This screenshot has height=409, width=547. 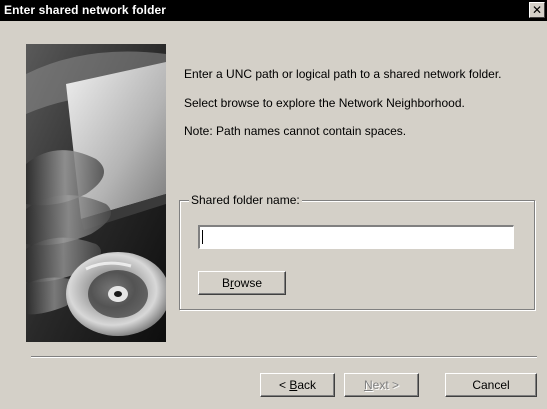 What do you see at coordinates (284, 385) in the screenshot?
I see `back-label-part: <` at bounding box center [284, 385].